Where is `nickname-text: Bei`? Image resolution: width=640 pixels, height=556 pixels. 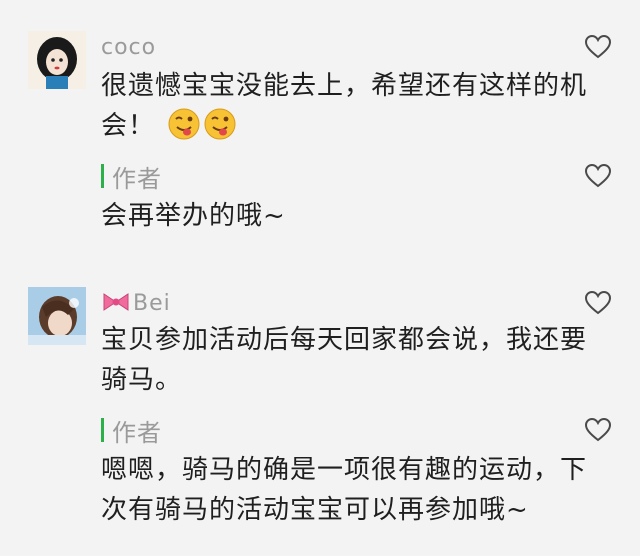 nickname-text: Bei is located at coordinates (152, 303).